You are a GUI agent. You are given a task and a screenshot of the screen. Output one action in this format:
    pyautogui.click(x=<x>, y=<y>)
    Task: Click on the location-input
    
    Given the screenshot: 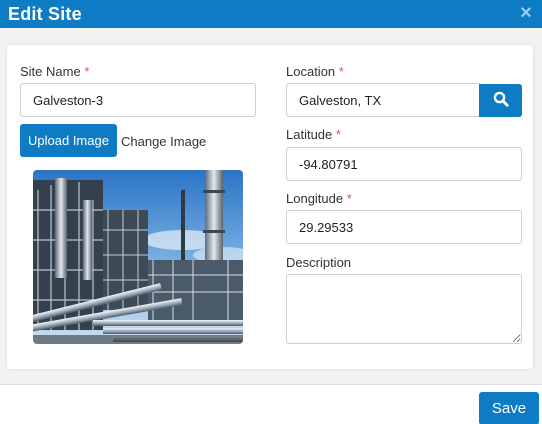 What is the action you would take?
    pyautogui.click(x=383, y=100)
    